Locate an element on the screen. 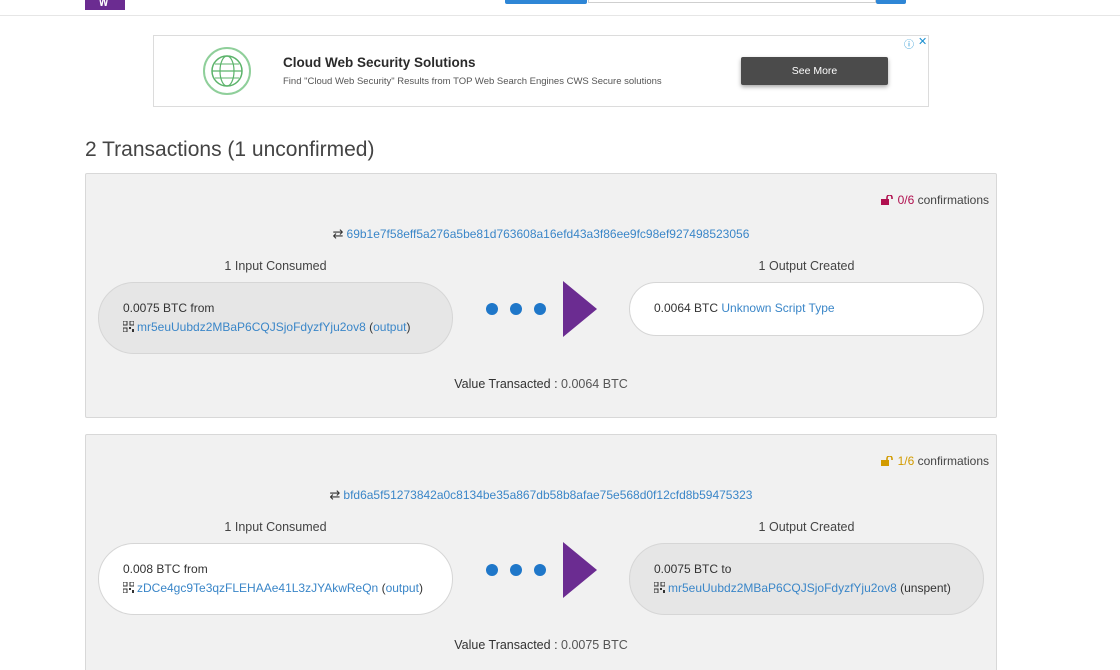 Image resolution: width=1120 pixels, height=670 pixels. nav-button is located at coordinates (546, 2).